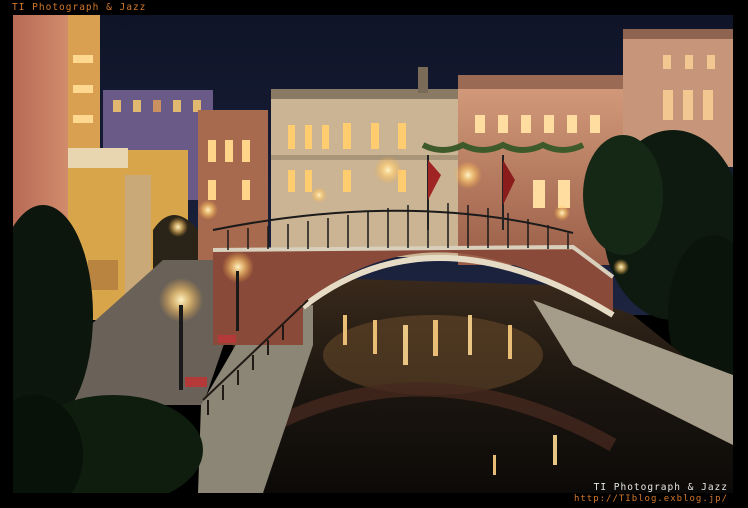 The height and width of the screenshot is (508, 748). I want to click on watermark-bottom: TI Photograph & Jazz, so click(660, 487).